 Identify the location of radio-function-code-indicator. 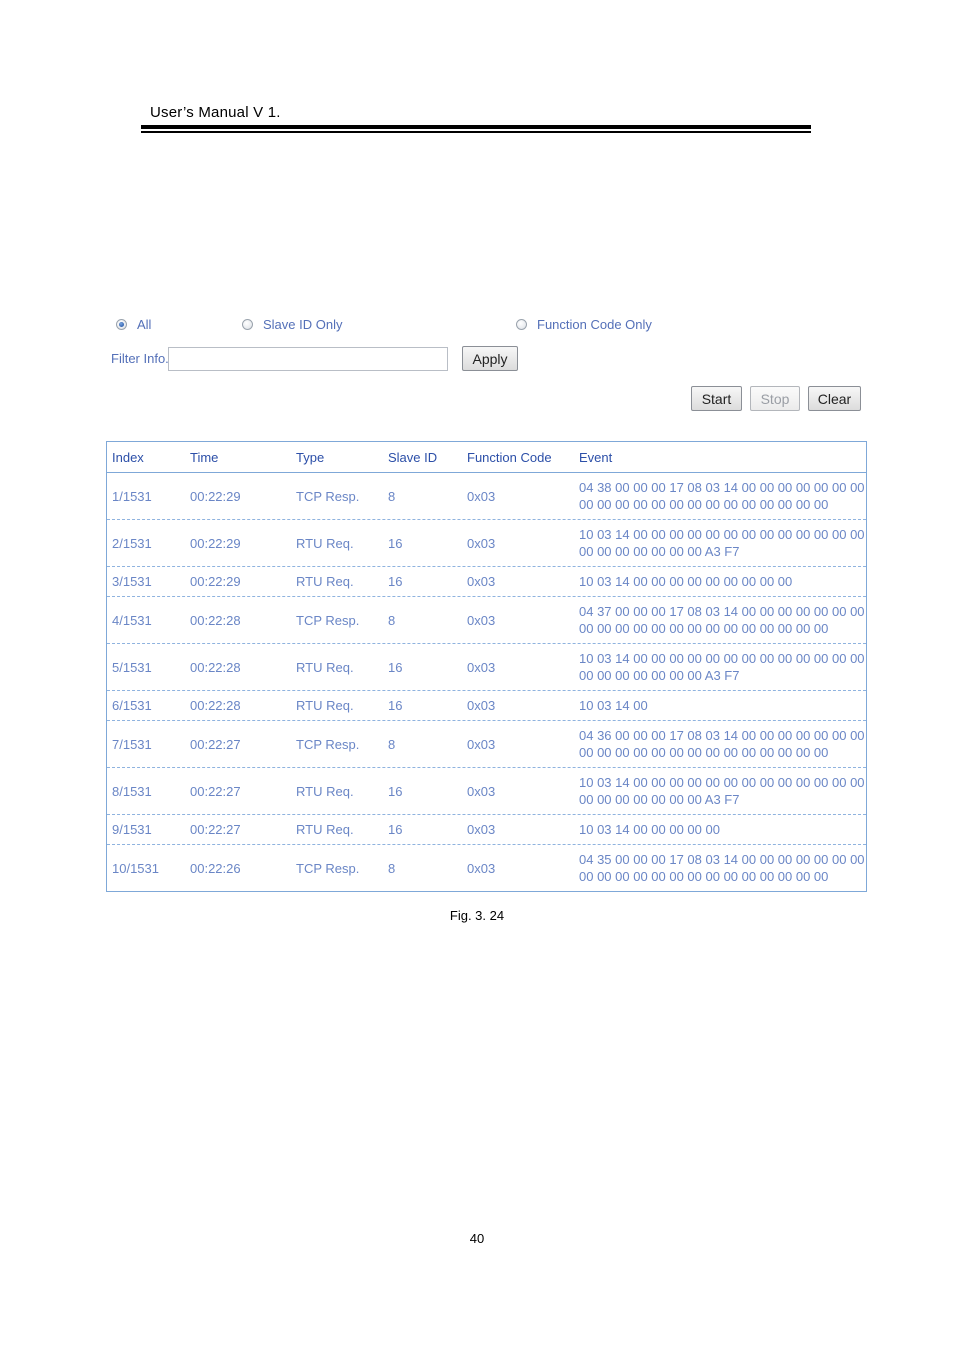
(521, 324).